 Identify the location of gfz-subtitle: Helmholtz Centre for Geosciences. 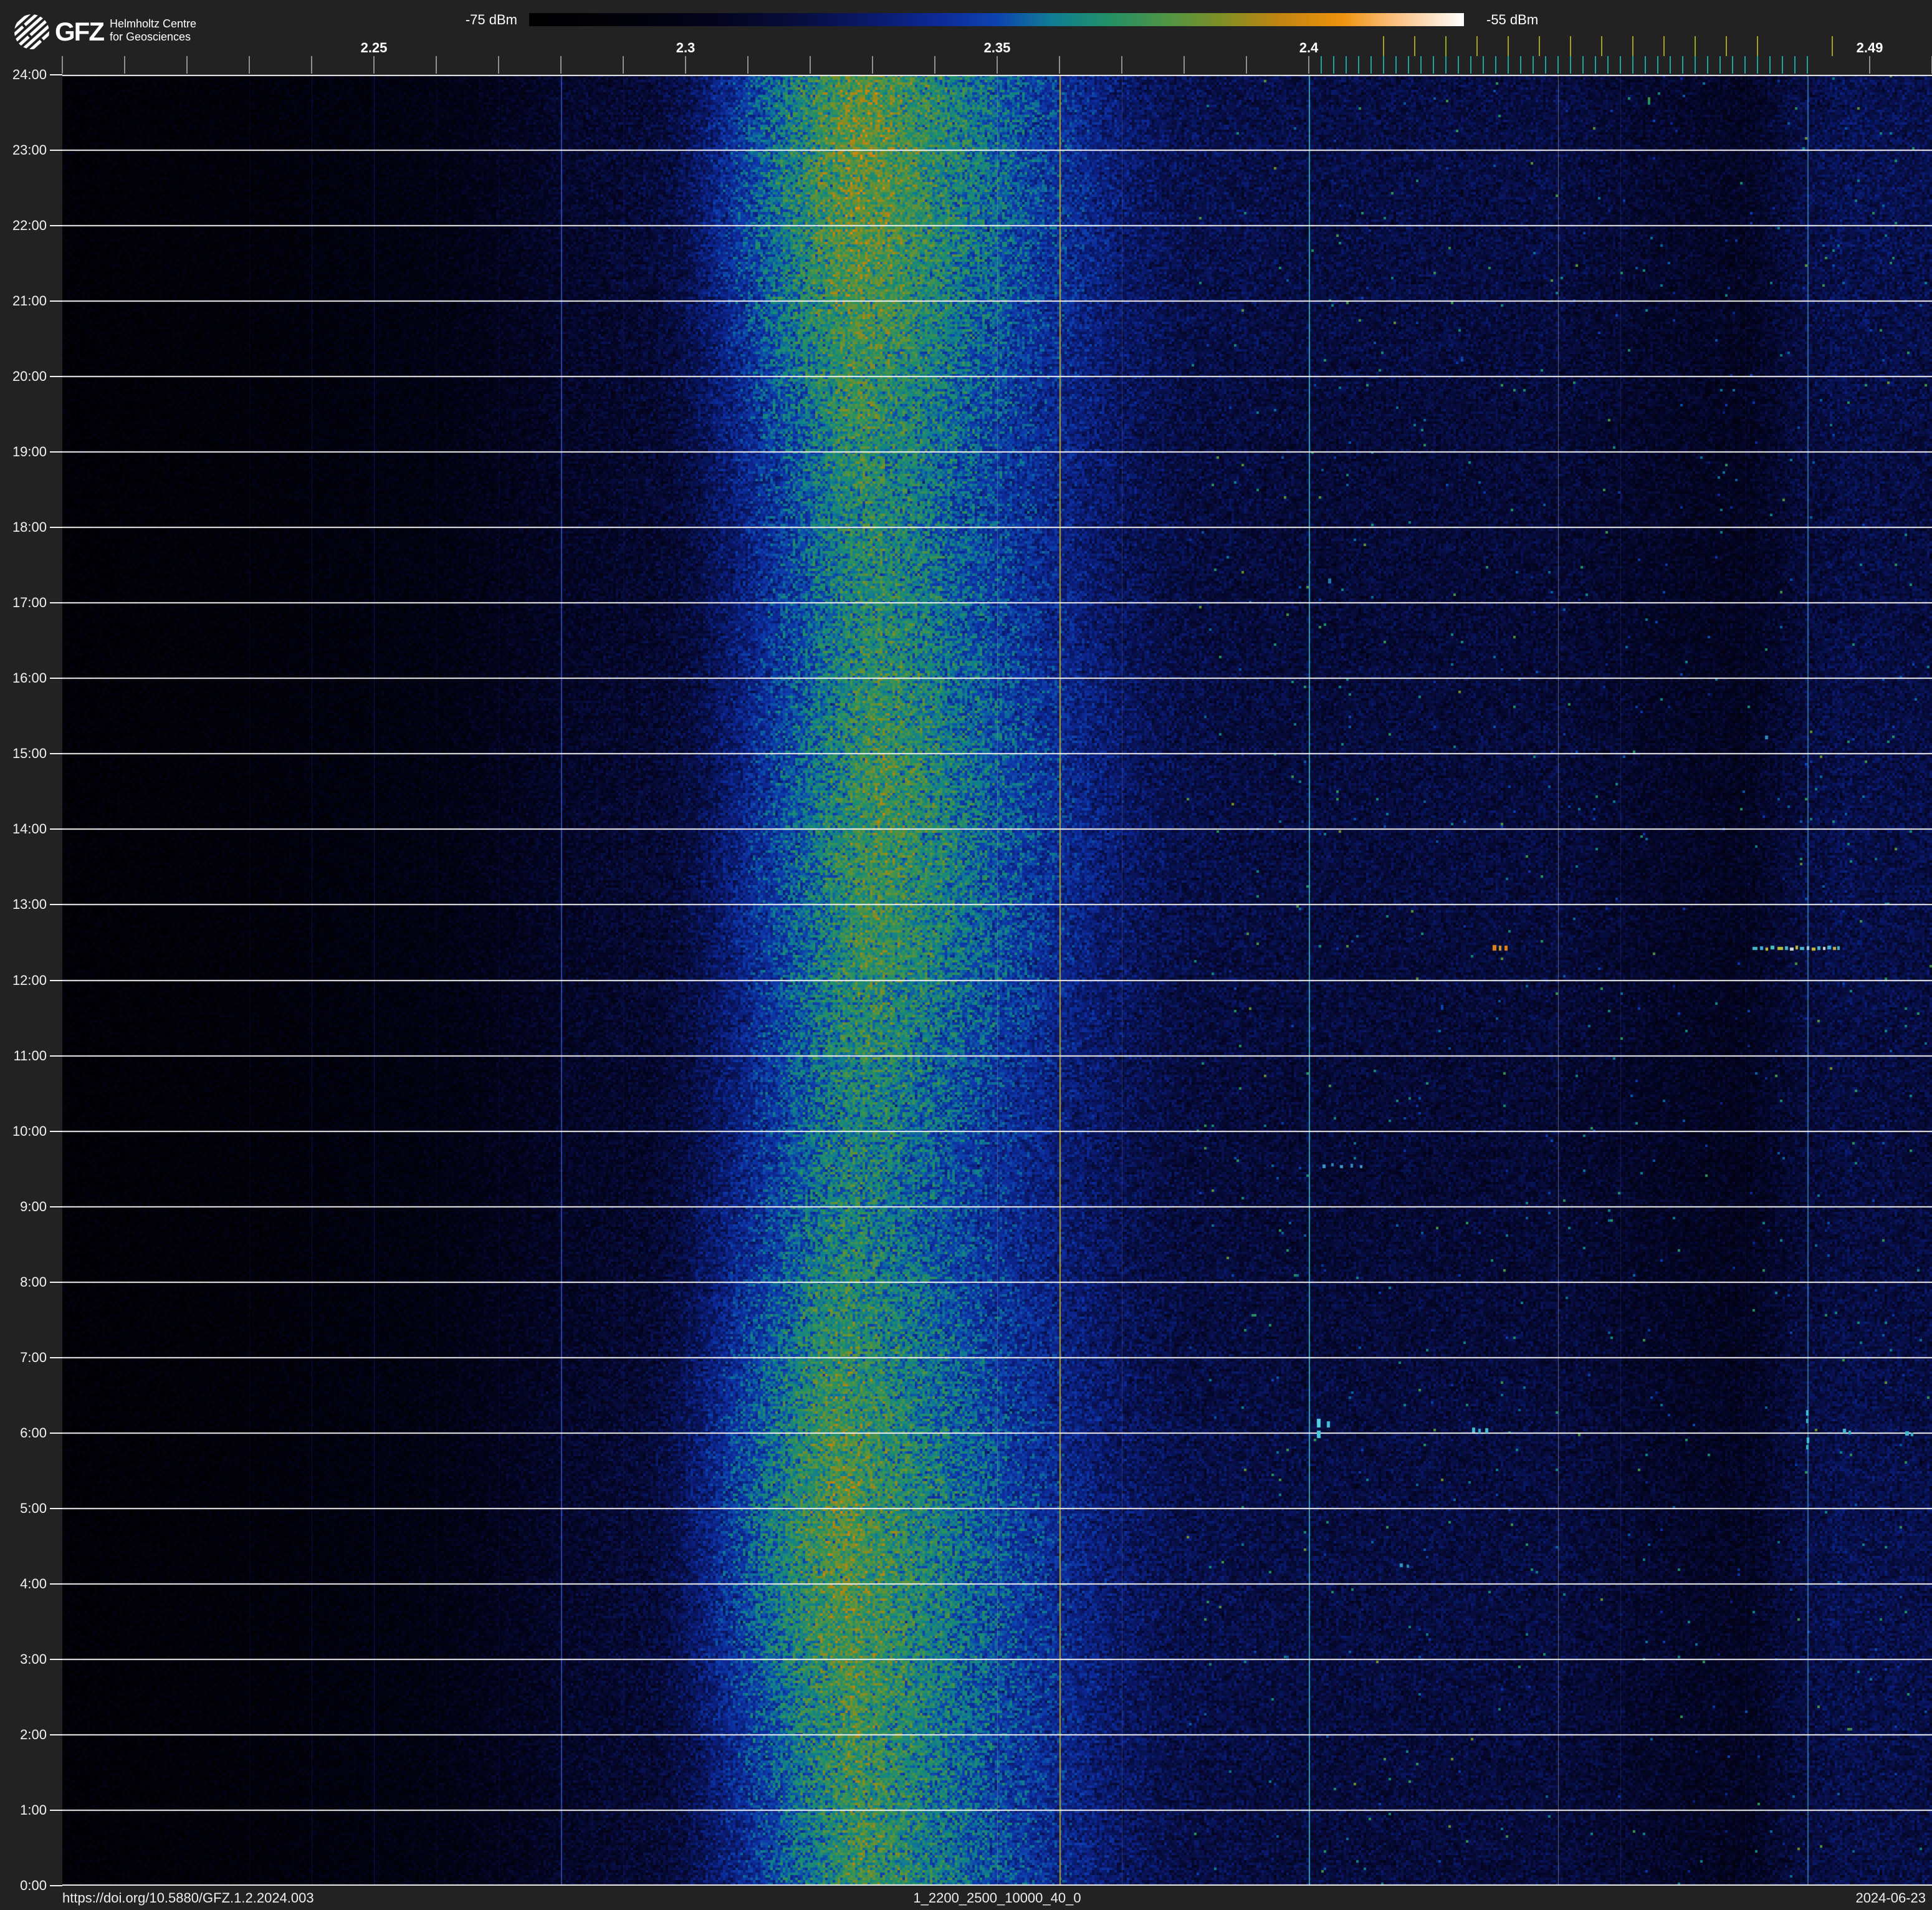
(153, 30).